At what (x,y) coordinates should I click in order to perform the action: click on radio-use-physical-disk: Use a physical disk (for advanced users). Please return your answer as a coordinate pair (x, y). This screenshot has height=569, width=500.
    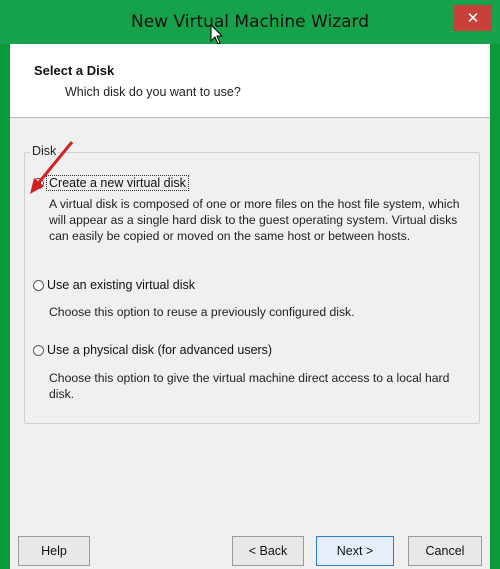
    Looking at the image, I should click on (152, 350).